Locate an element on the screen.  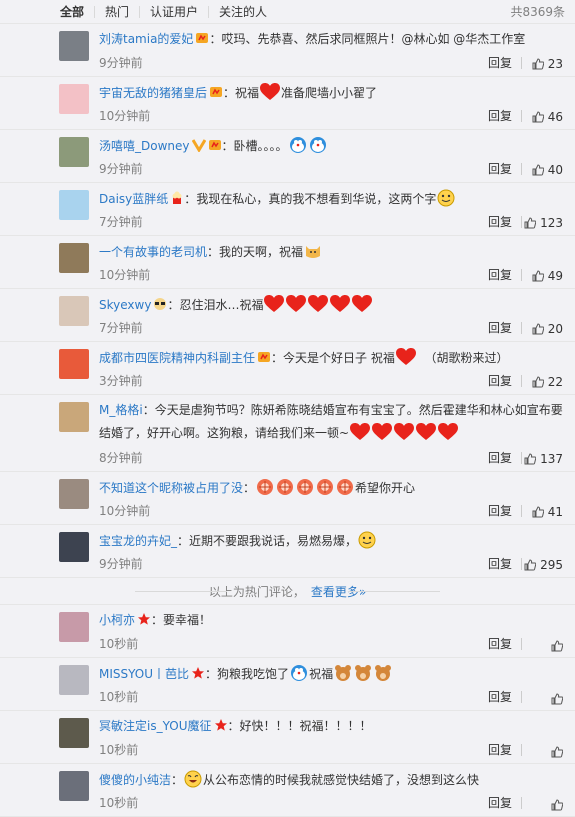
sunglasses-badge-icon is located at coordinates (160, 304).